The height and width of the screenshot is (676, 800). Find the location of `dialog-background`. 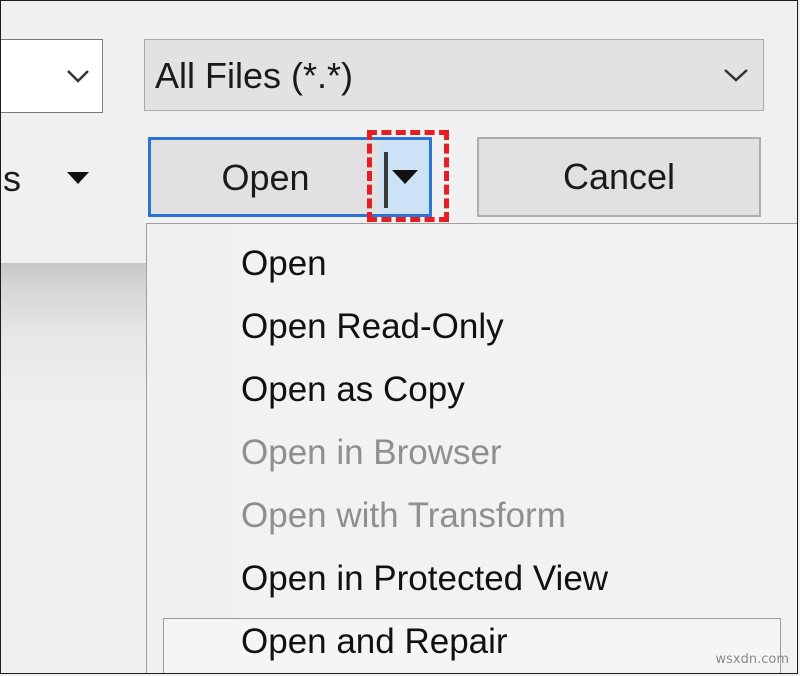

dialog-background is located at coordinates (74, 468).